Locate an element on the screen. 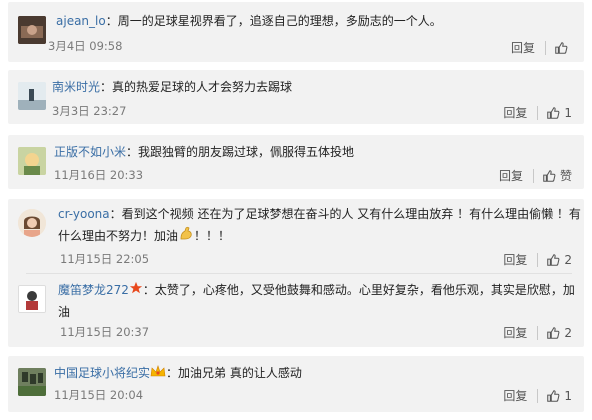  comment-text-tail: ！！！ is located at coordinates (212, 236).